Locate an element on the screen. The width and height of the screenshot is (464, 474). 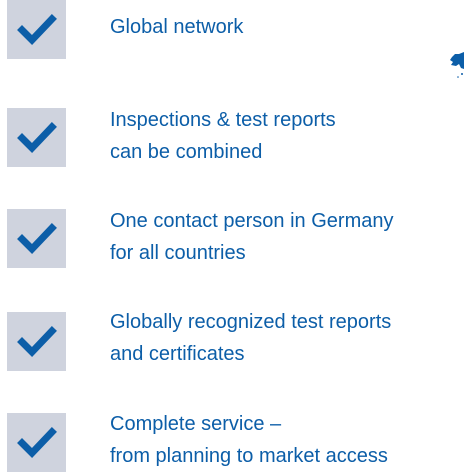
benefit-line-2: from planning to market access is located at coordinates (249, 456).